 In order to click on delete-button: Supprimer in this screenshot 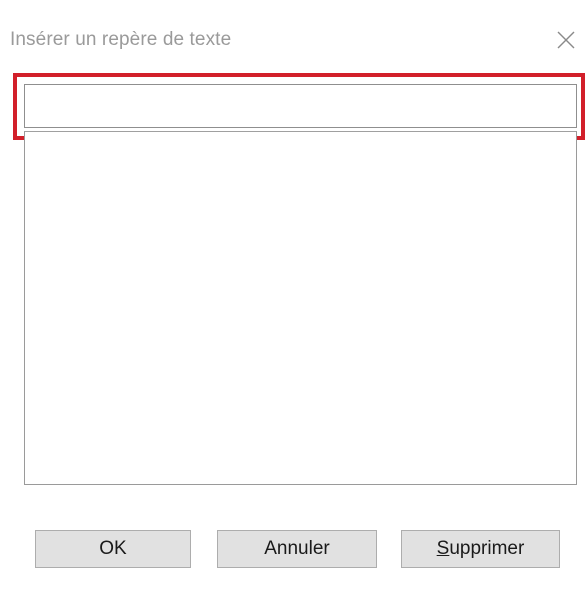, I will do `click(480, 549)`.